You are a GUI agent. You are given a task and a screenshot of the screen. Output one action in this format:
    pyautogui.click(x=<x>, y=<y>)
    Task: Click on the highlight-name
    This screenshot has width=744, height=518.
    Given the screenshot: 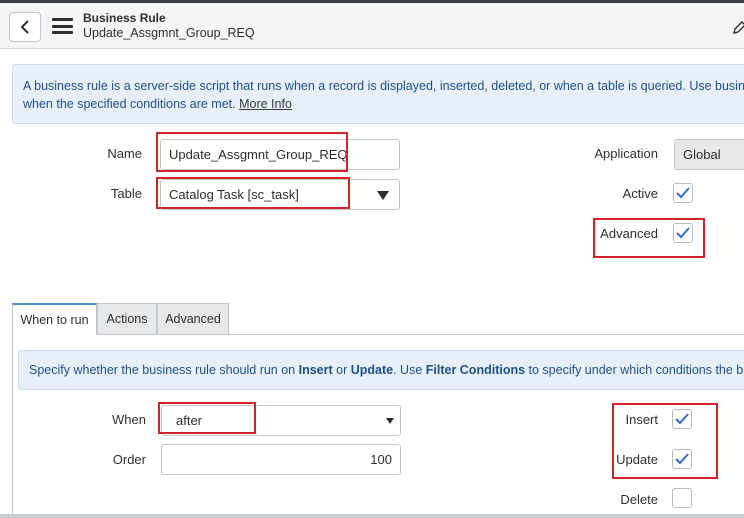 What is the action you would take?
    pyautogui.click(x=252, y=152)
    